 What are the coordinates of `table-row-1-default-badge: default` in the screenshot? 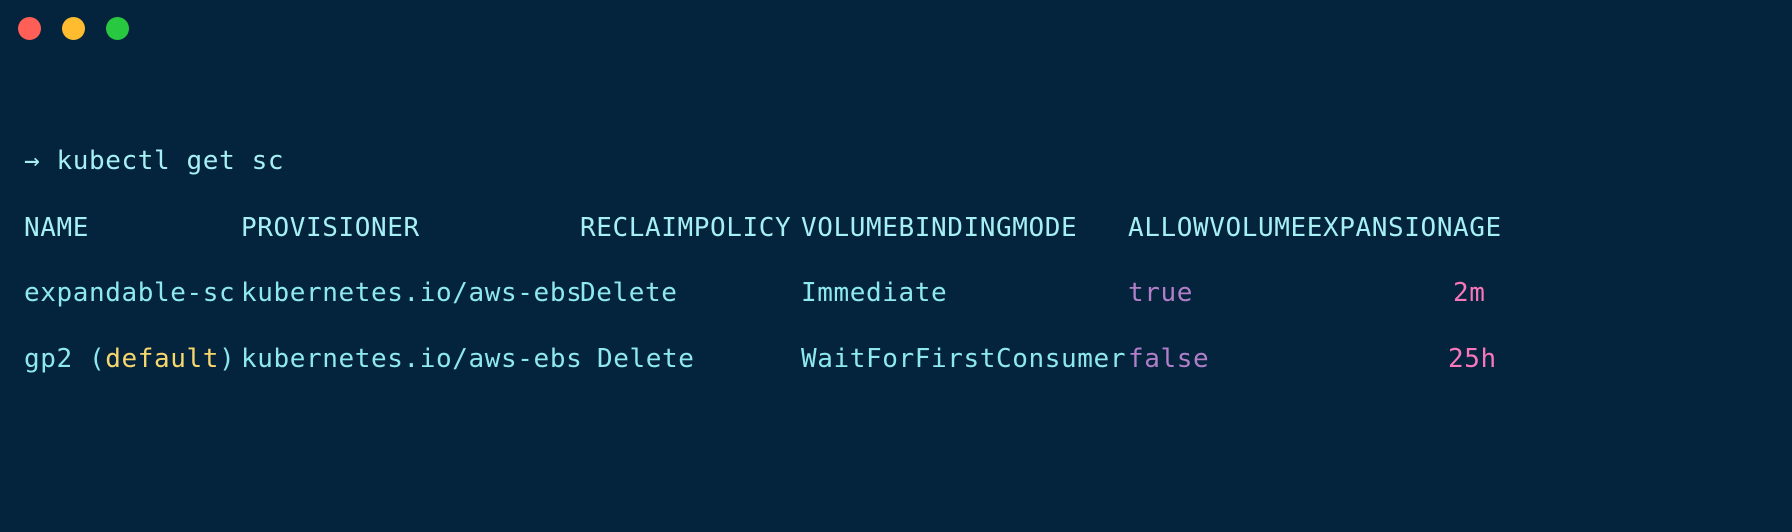 It's located at (162, 359).